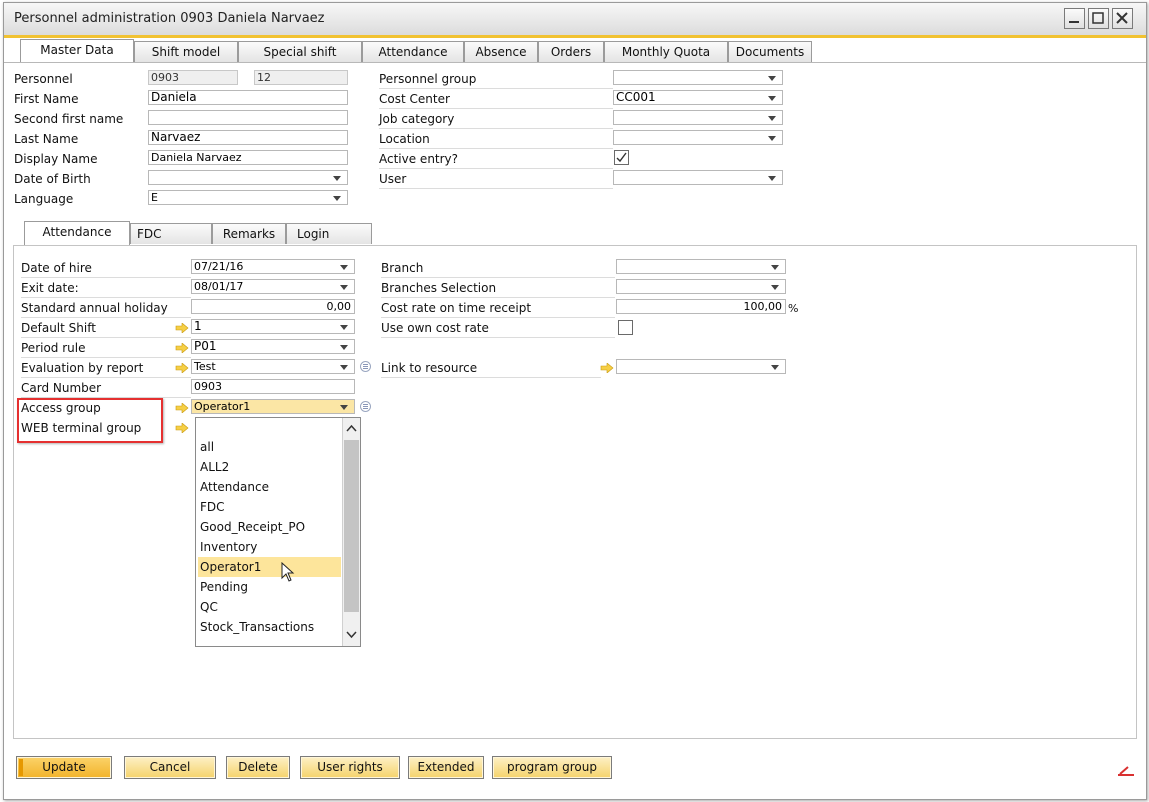  Describe the element at coordinates (552, 767) in the screenshot. I see `program-group-button: program group` at that location.